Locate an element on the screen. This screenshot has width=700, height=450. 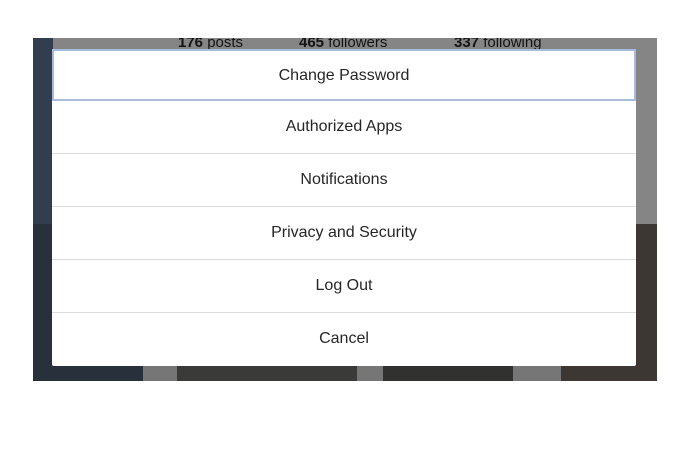
change-password-button: Change Password is located at coordinates (344, 75).